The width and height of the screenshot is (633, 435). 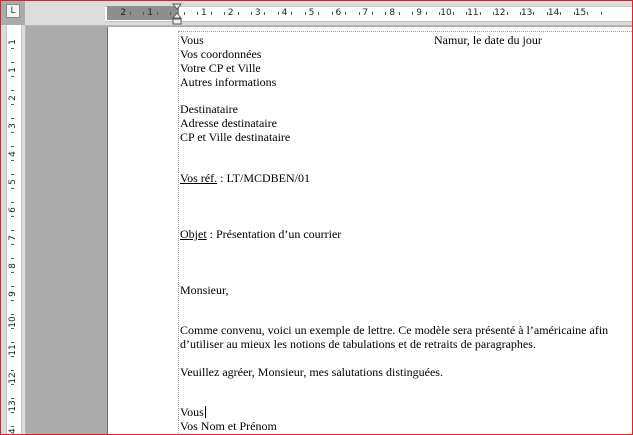 I want to click on signature-line: Vous, so click(x=193, y=412).